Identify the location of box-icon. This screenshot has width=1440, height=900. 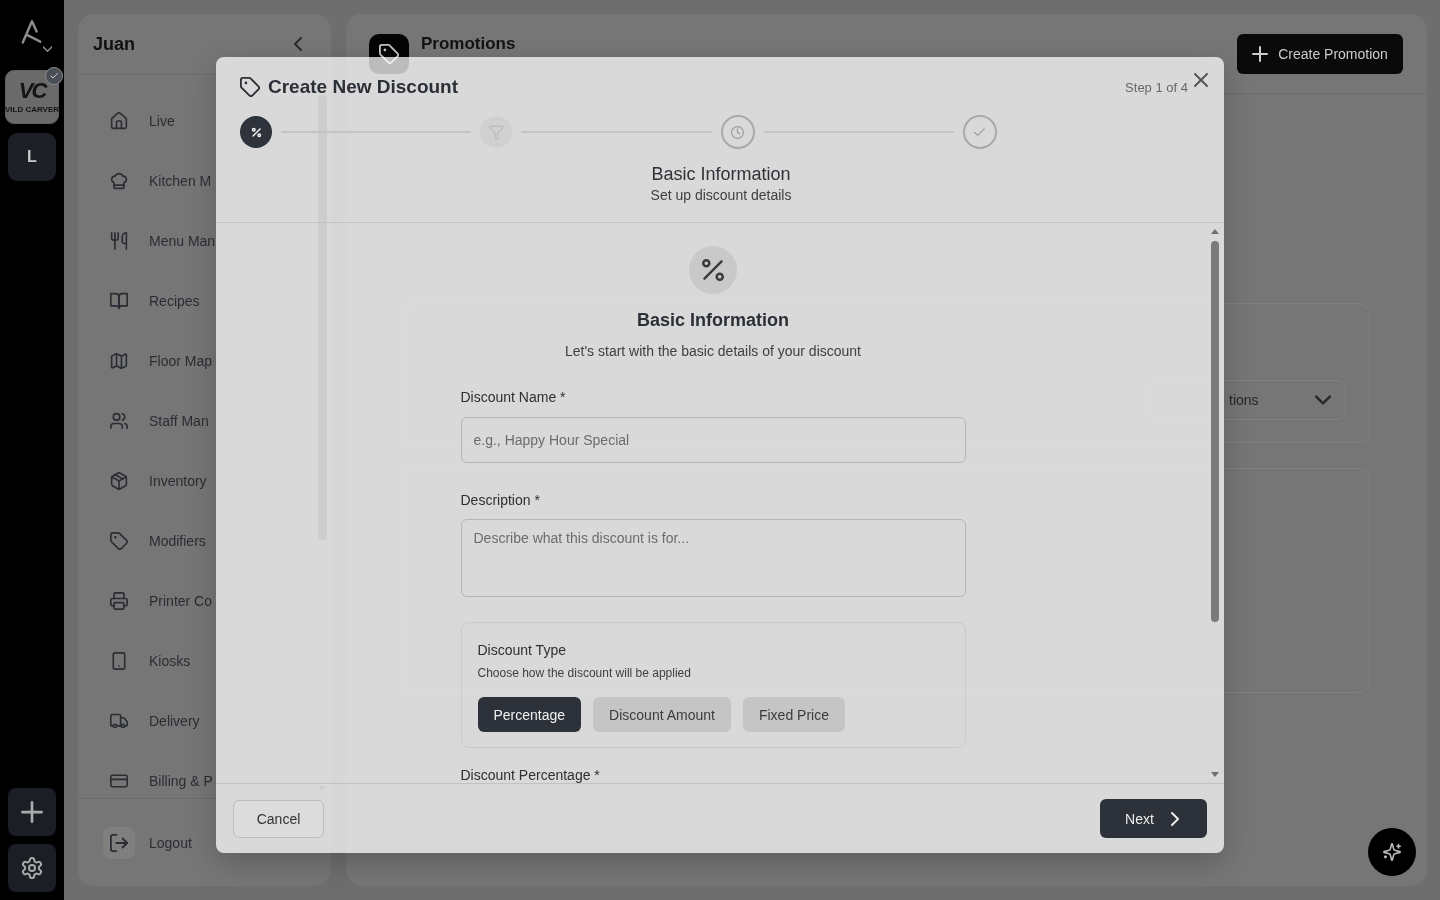
(119, 481).